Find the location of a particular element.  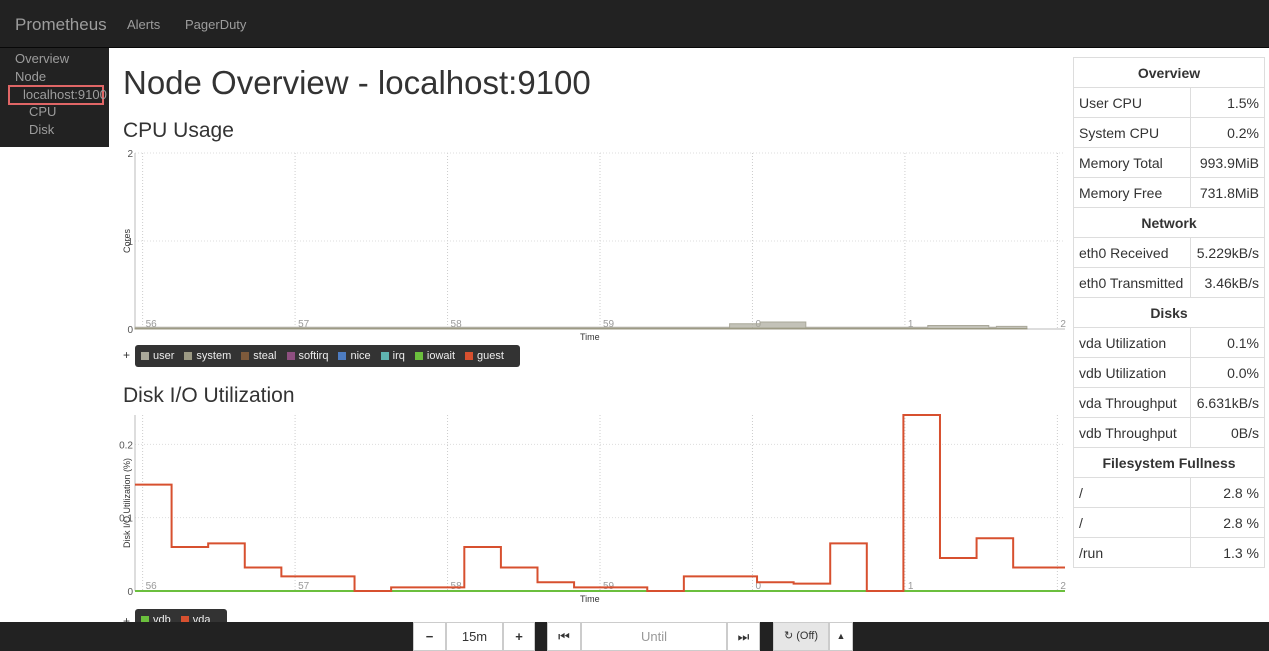

nav-alerts-link: Alerts is located at coordinates (143, 24).